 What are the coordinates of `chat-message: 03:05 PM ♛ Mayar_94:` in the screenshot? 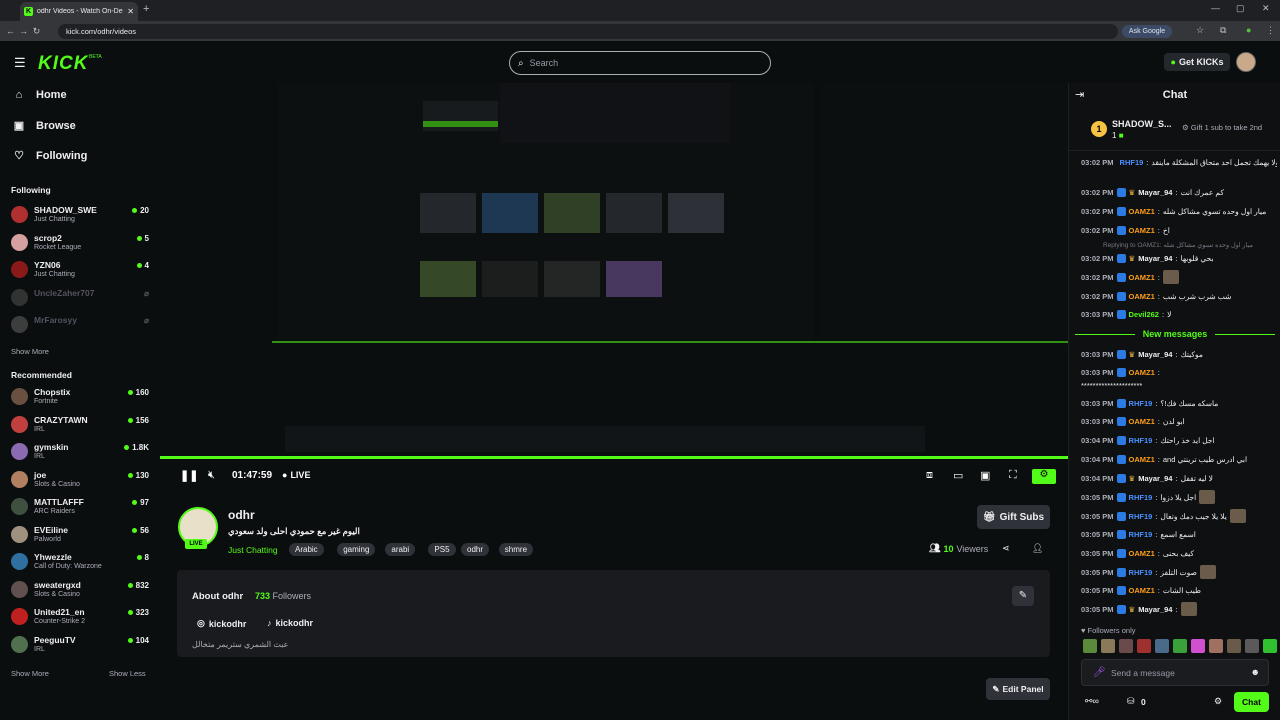 It's located at (1179, 609).